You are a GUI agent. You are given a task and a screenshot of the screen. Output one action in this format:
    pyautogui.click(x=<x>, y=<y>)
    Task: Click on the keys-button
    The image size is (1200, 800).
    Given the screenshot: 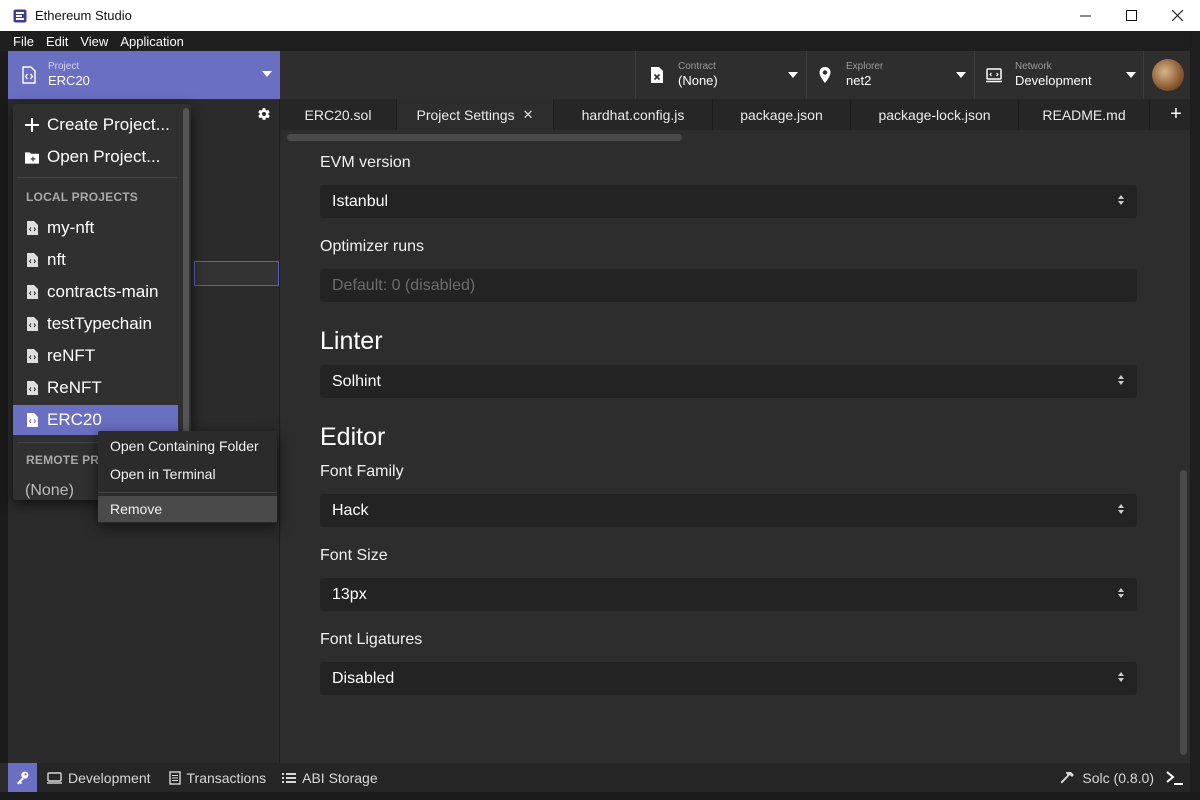 What is the action you would take?
    pyautogui.click(x=22, y=777)
    